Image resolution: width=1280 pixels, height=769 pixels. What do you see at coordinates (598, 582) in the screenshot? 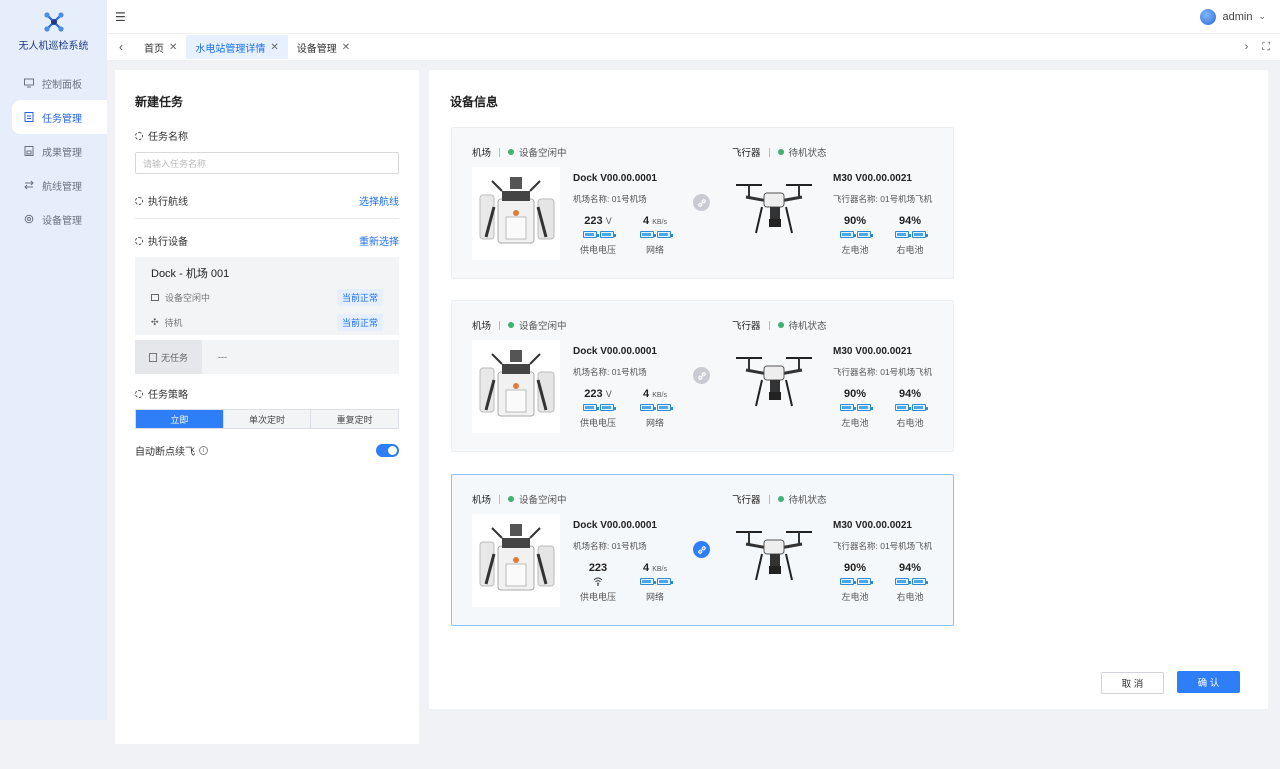
I see `voltage-metric: 223 供电电压` at bounding box center [598, 582].